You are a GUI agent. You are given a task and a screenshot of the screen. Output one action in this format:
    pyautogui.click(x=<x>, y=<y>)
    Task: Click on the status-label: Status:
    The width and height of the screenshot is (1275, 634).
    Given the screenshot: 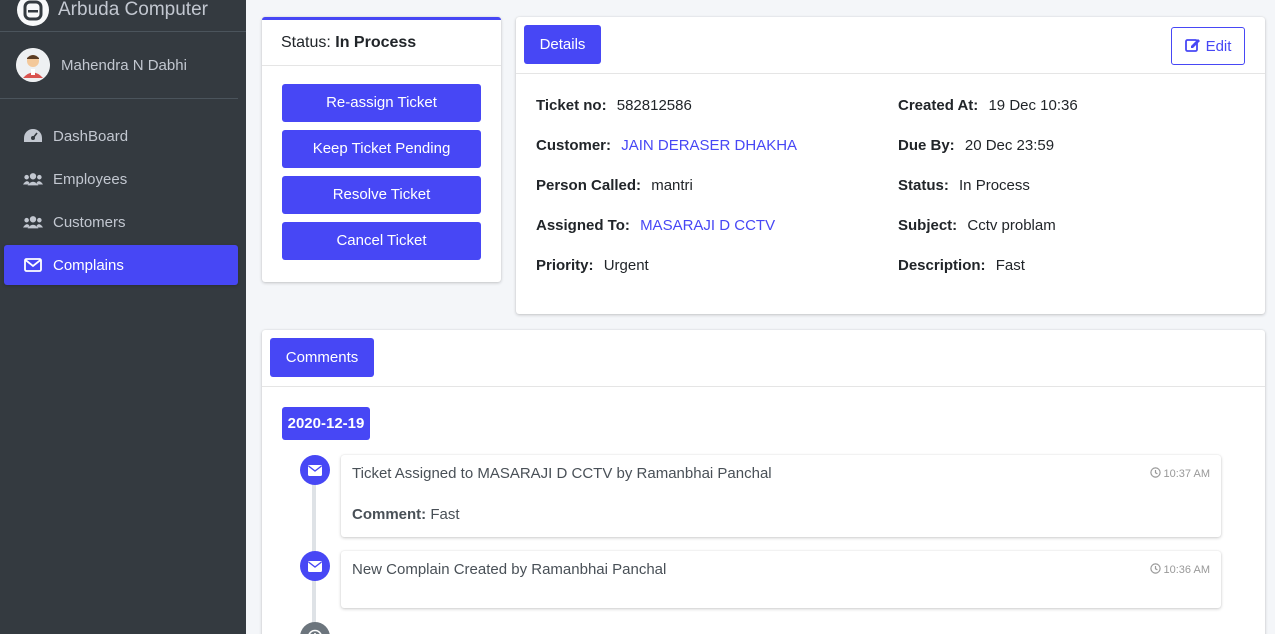 What is the action you would take?
    pyautogui.click(x=306, y=42)
    